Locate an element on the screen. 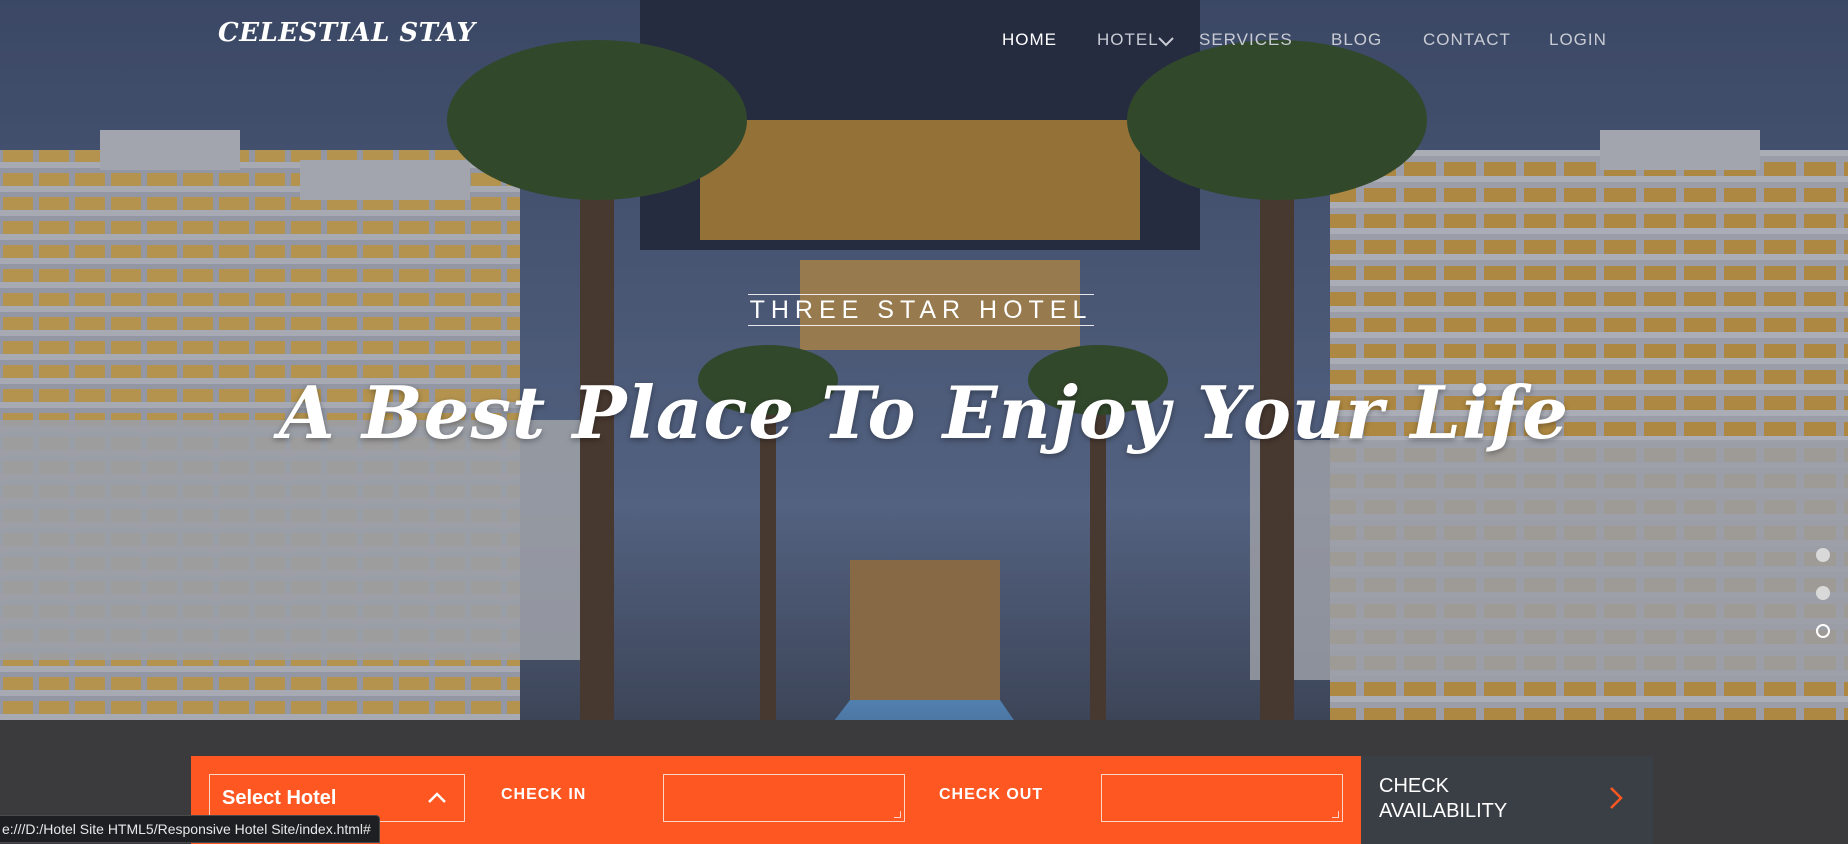  nav-item-home: HOME is located at coordinates (1029, 40).